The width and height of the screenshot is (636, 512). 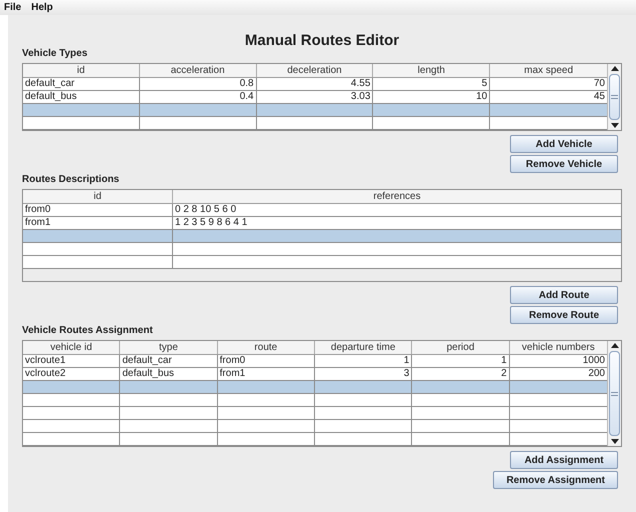 What do you see at coordinates (555, 480) in the screenshot?
I see `action-button: Remove Assignment` at bounding box center [555, 480].